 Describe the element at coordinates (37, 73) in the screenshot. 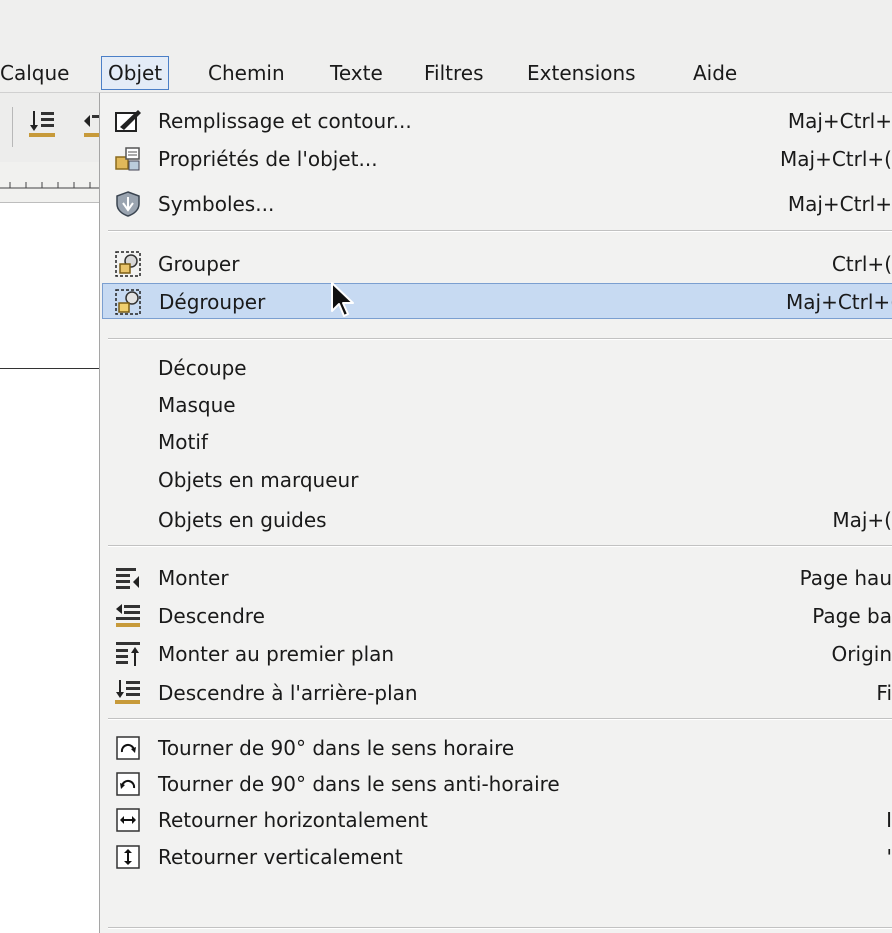

I see `menu-calque: Calque` at that location.